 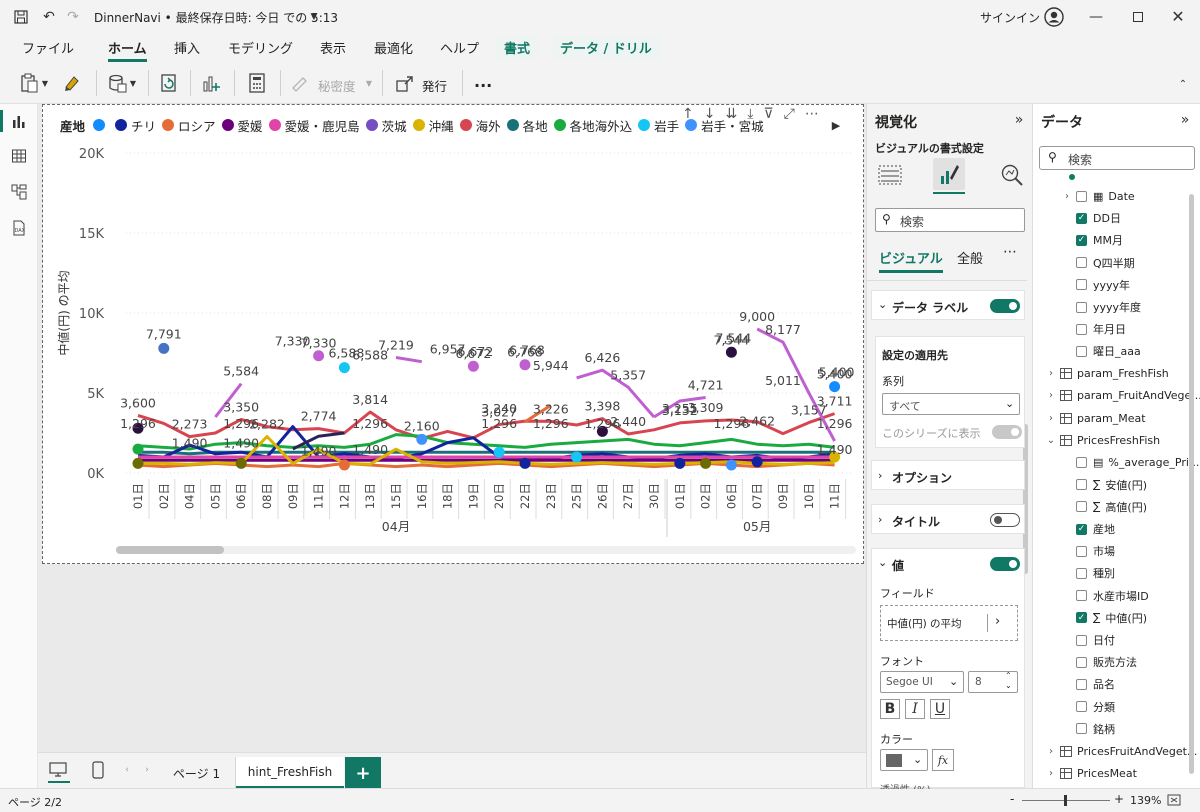 What do you see at coordinates (1098, 196) in the screenshot?
I see `field-item: › ▦ Date` at bounding box center [1098, 196].